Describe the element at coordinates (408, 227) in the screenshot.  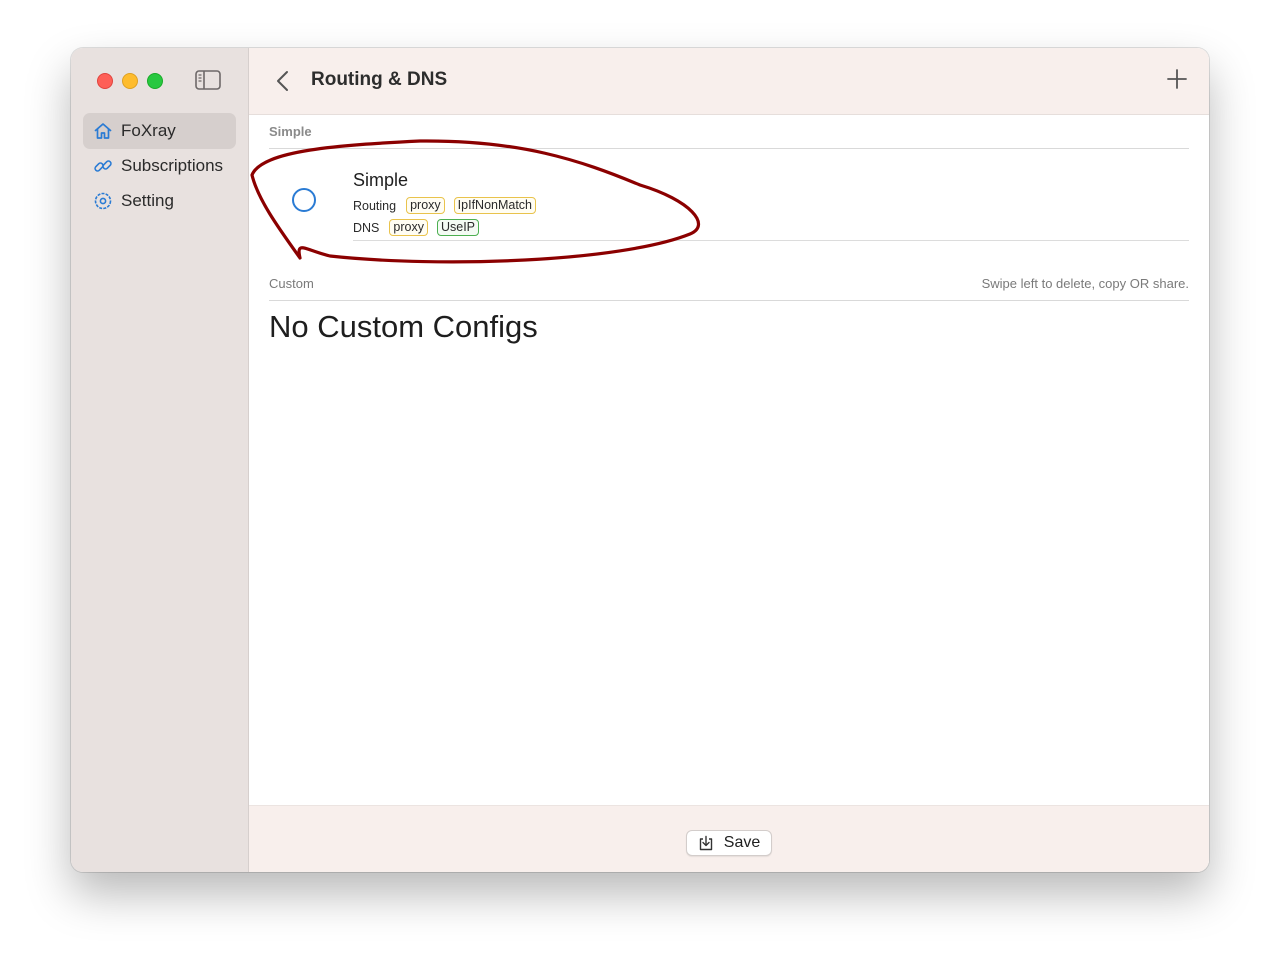
I see `dns-tag: proxy` at that location.